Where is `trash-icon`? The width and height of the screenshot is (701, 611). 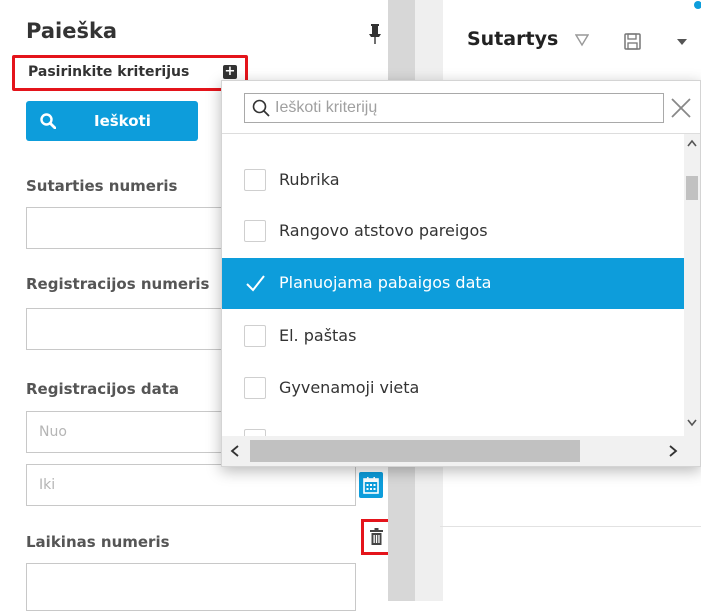
trash-icon is located at coordinates (376, 536).